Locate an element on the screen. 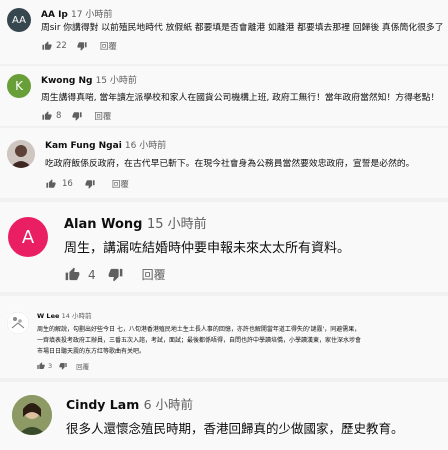  author-name: W Lee is located at coordinates (48, 316).